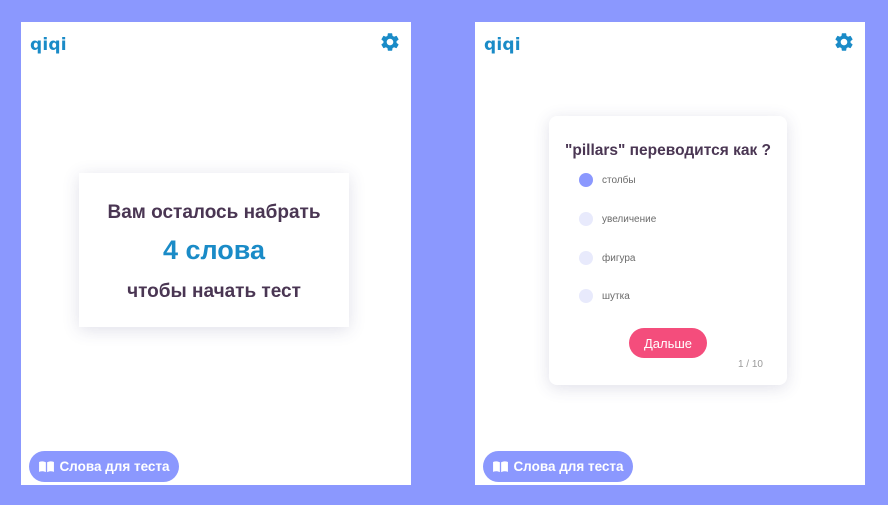 This screenshot has width=888, height=505. I want to click on progress-counter: 1 / 10, so click(750, 364).